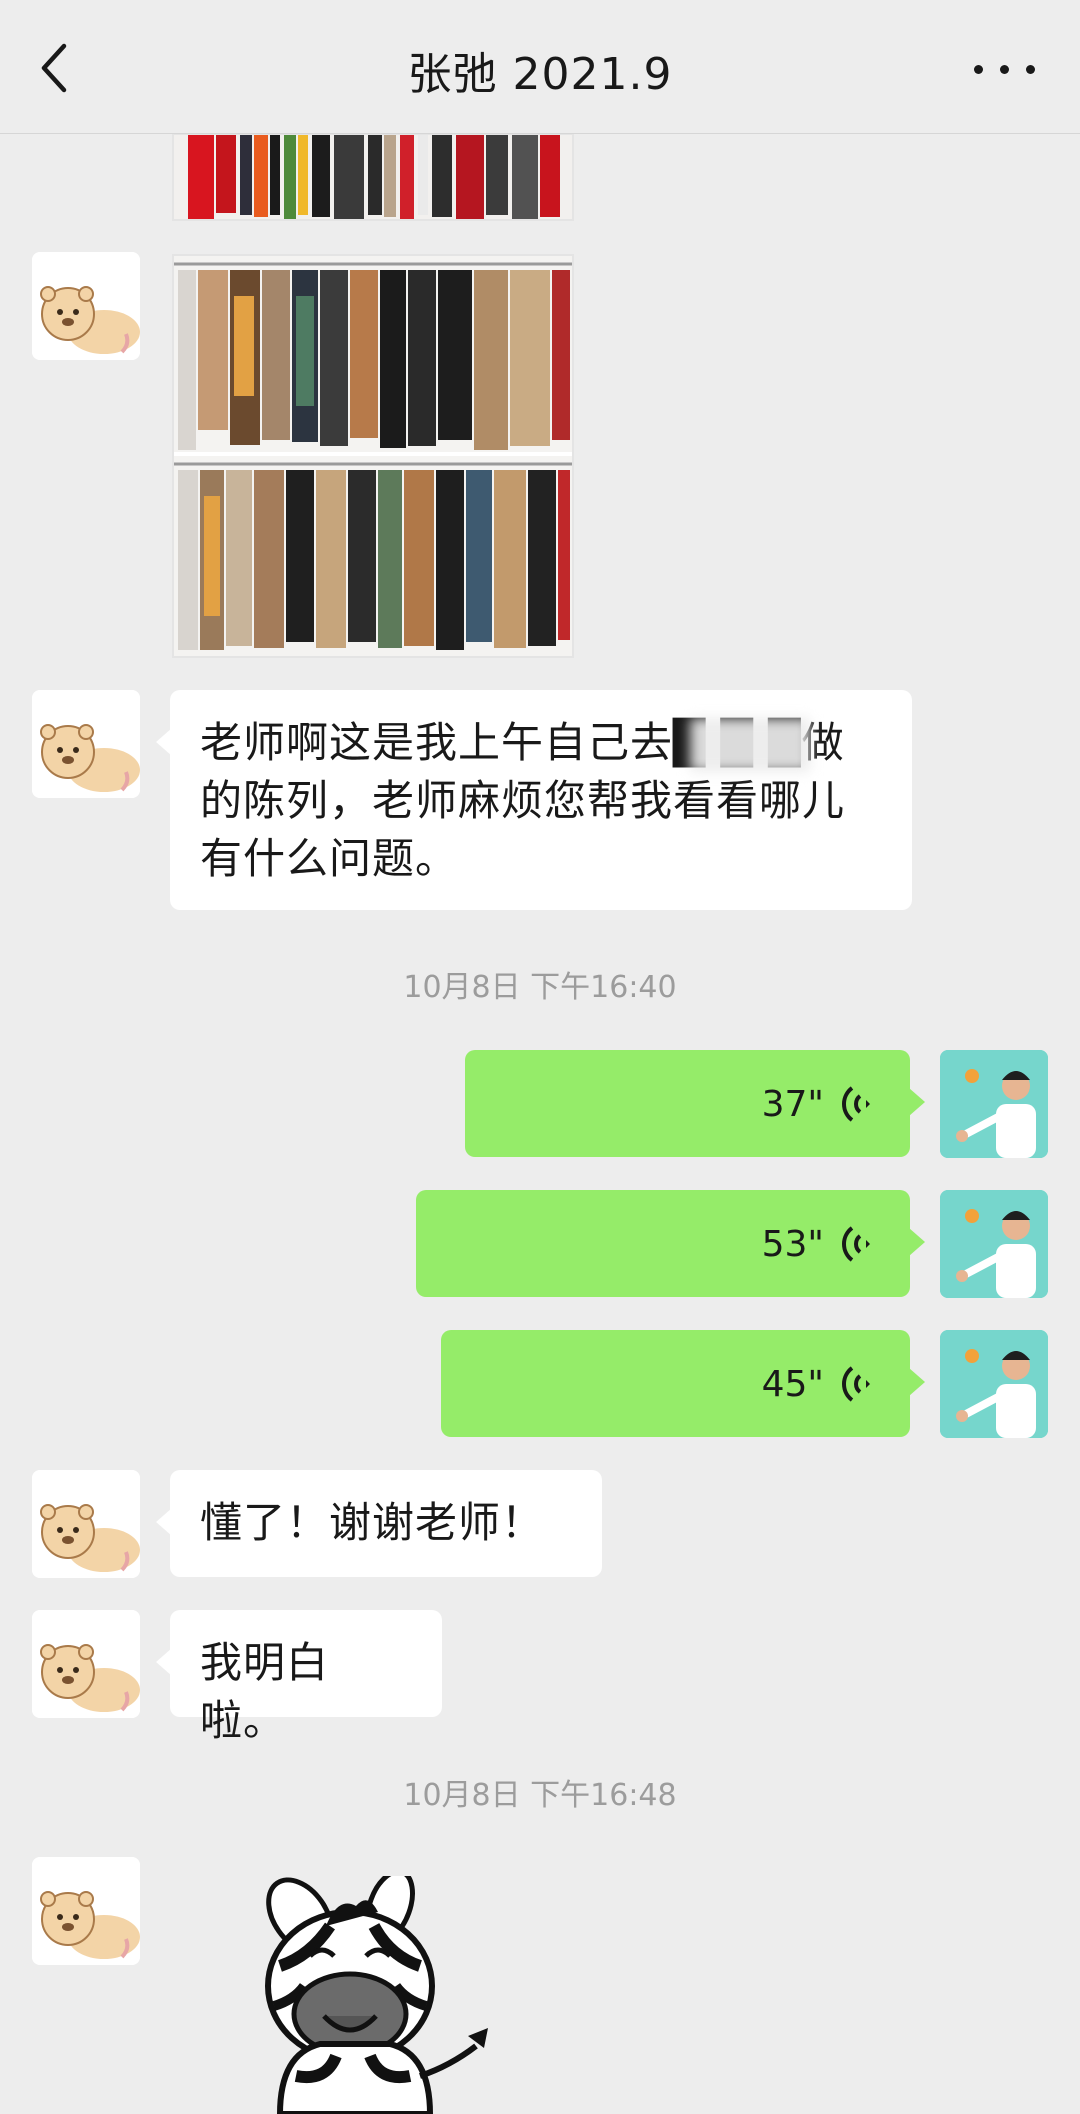  What do you see at coordinates (792, 1384) in the screenshot?
I see `voice-duration: 45"` at bounding box center [792, 1384].